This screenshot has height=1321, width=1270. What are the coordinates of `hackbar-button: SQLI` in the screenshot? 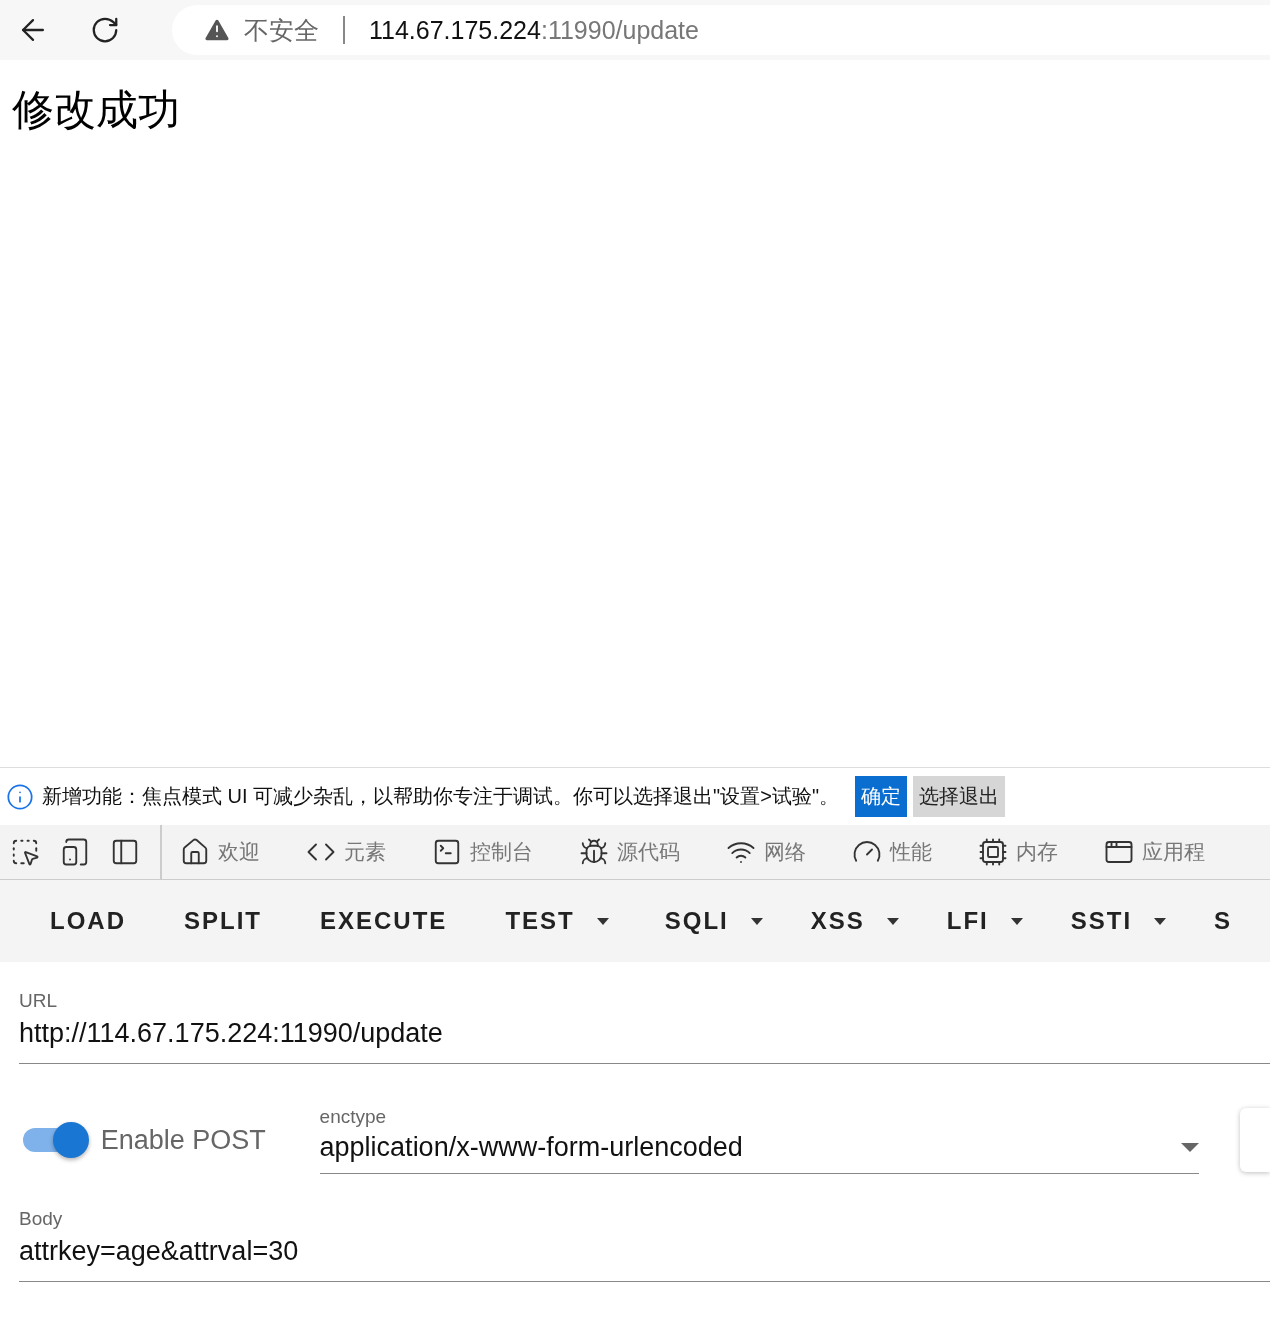 It's located at (713, 921).